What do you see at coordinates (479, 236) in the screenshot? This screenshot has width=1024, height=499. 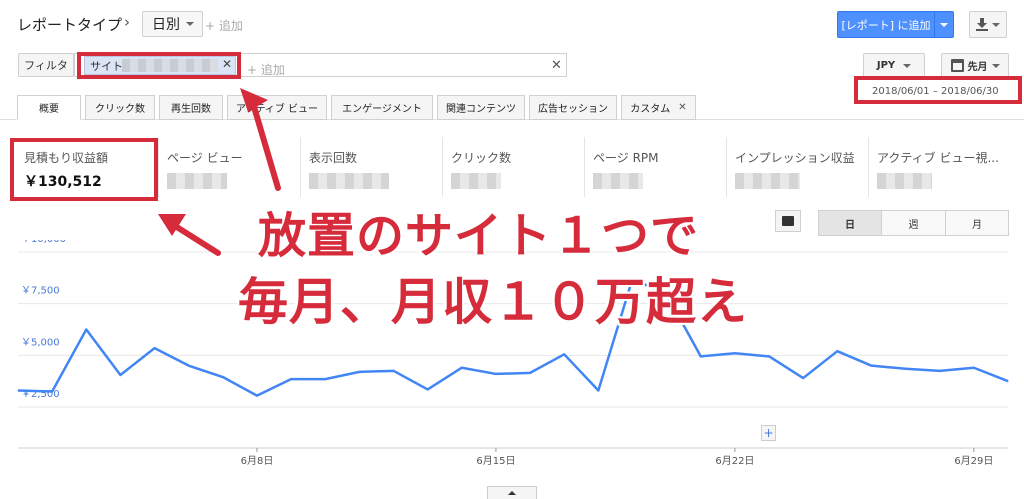 I see `overlay-caption-line1: 放置のサイト１つで` at bounding box center [479, 236].